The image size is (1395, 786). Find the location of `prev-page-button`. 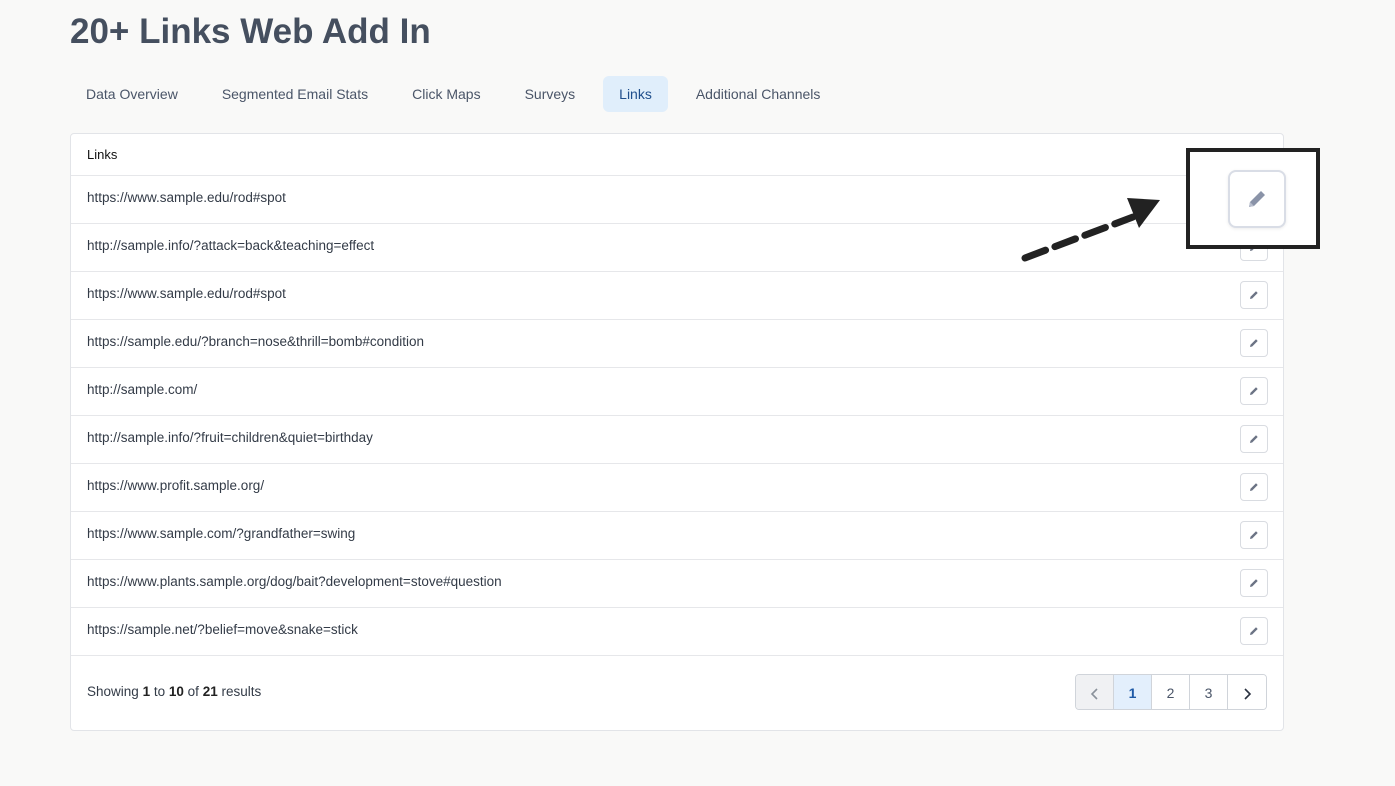

prev-page-button is located at coordinates (1095, 692).